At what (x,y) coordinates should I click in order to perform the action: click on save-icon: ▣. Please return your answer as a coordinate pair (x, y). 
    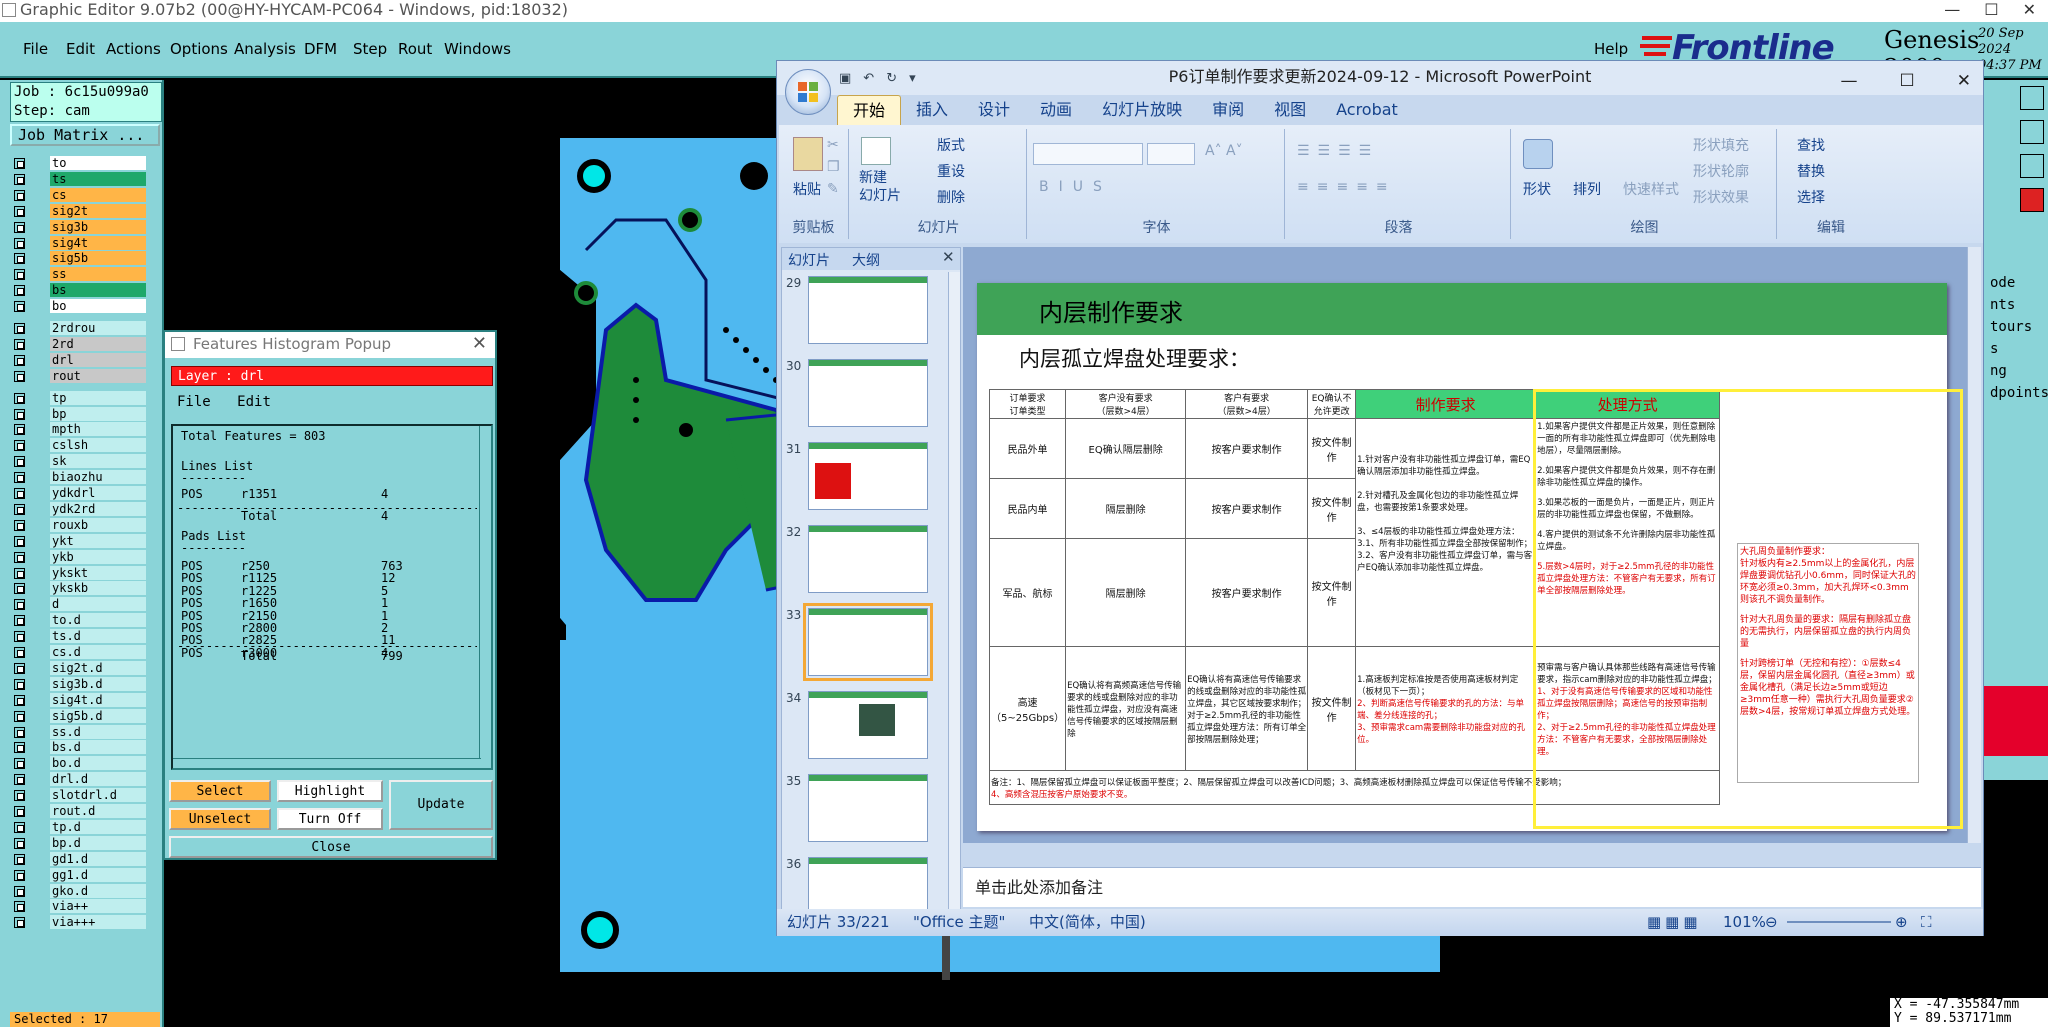
    Looking at the image, I should click on (845, 78).